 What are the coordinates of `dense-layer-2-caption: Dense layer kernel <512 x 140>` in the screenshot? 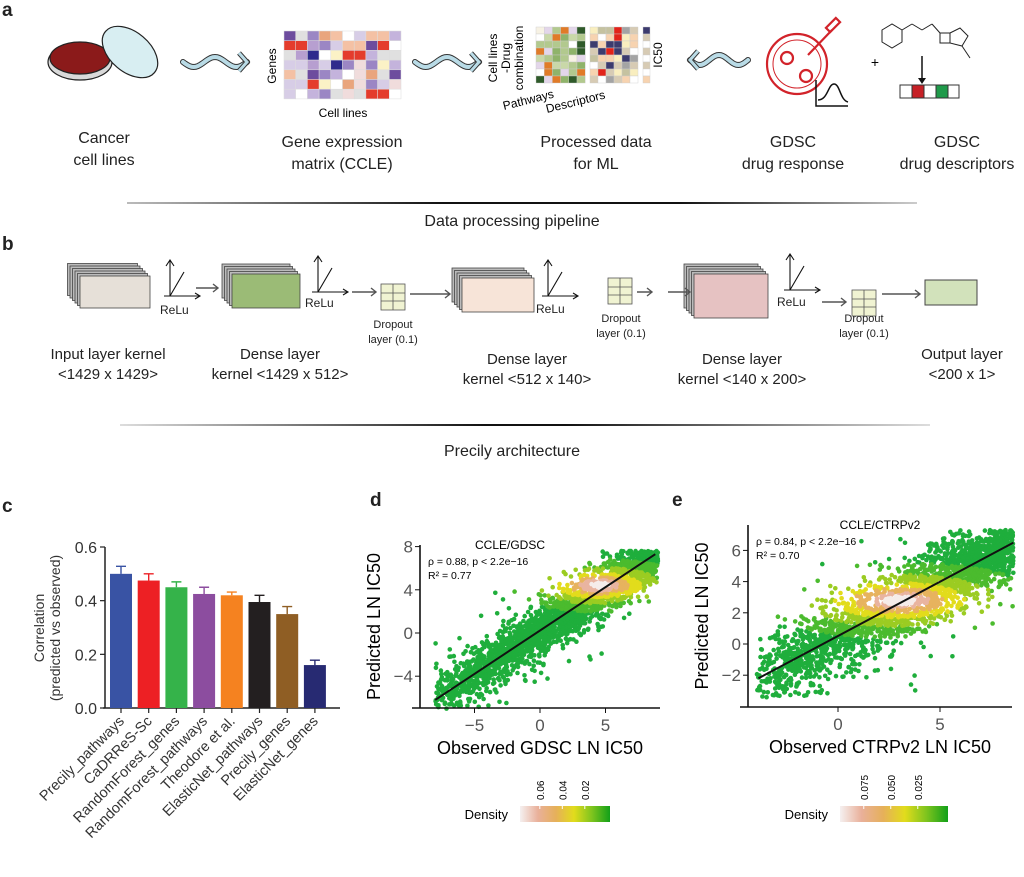 It's located at (527, 369).